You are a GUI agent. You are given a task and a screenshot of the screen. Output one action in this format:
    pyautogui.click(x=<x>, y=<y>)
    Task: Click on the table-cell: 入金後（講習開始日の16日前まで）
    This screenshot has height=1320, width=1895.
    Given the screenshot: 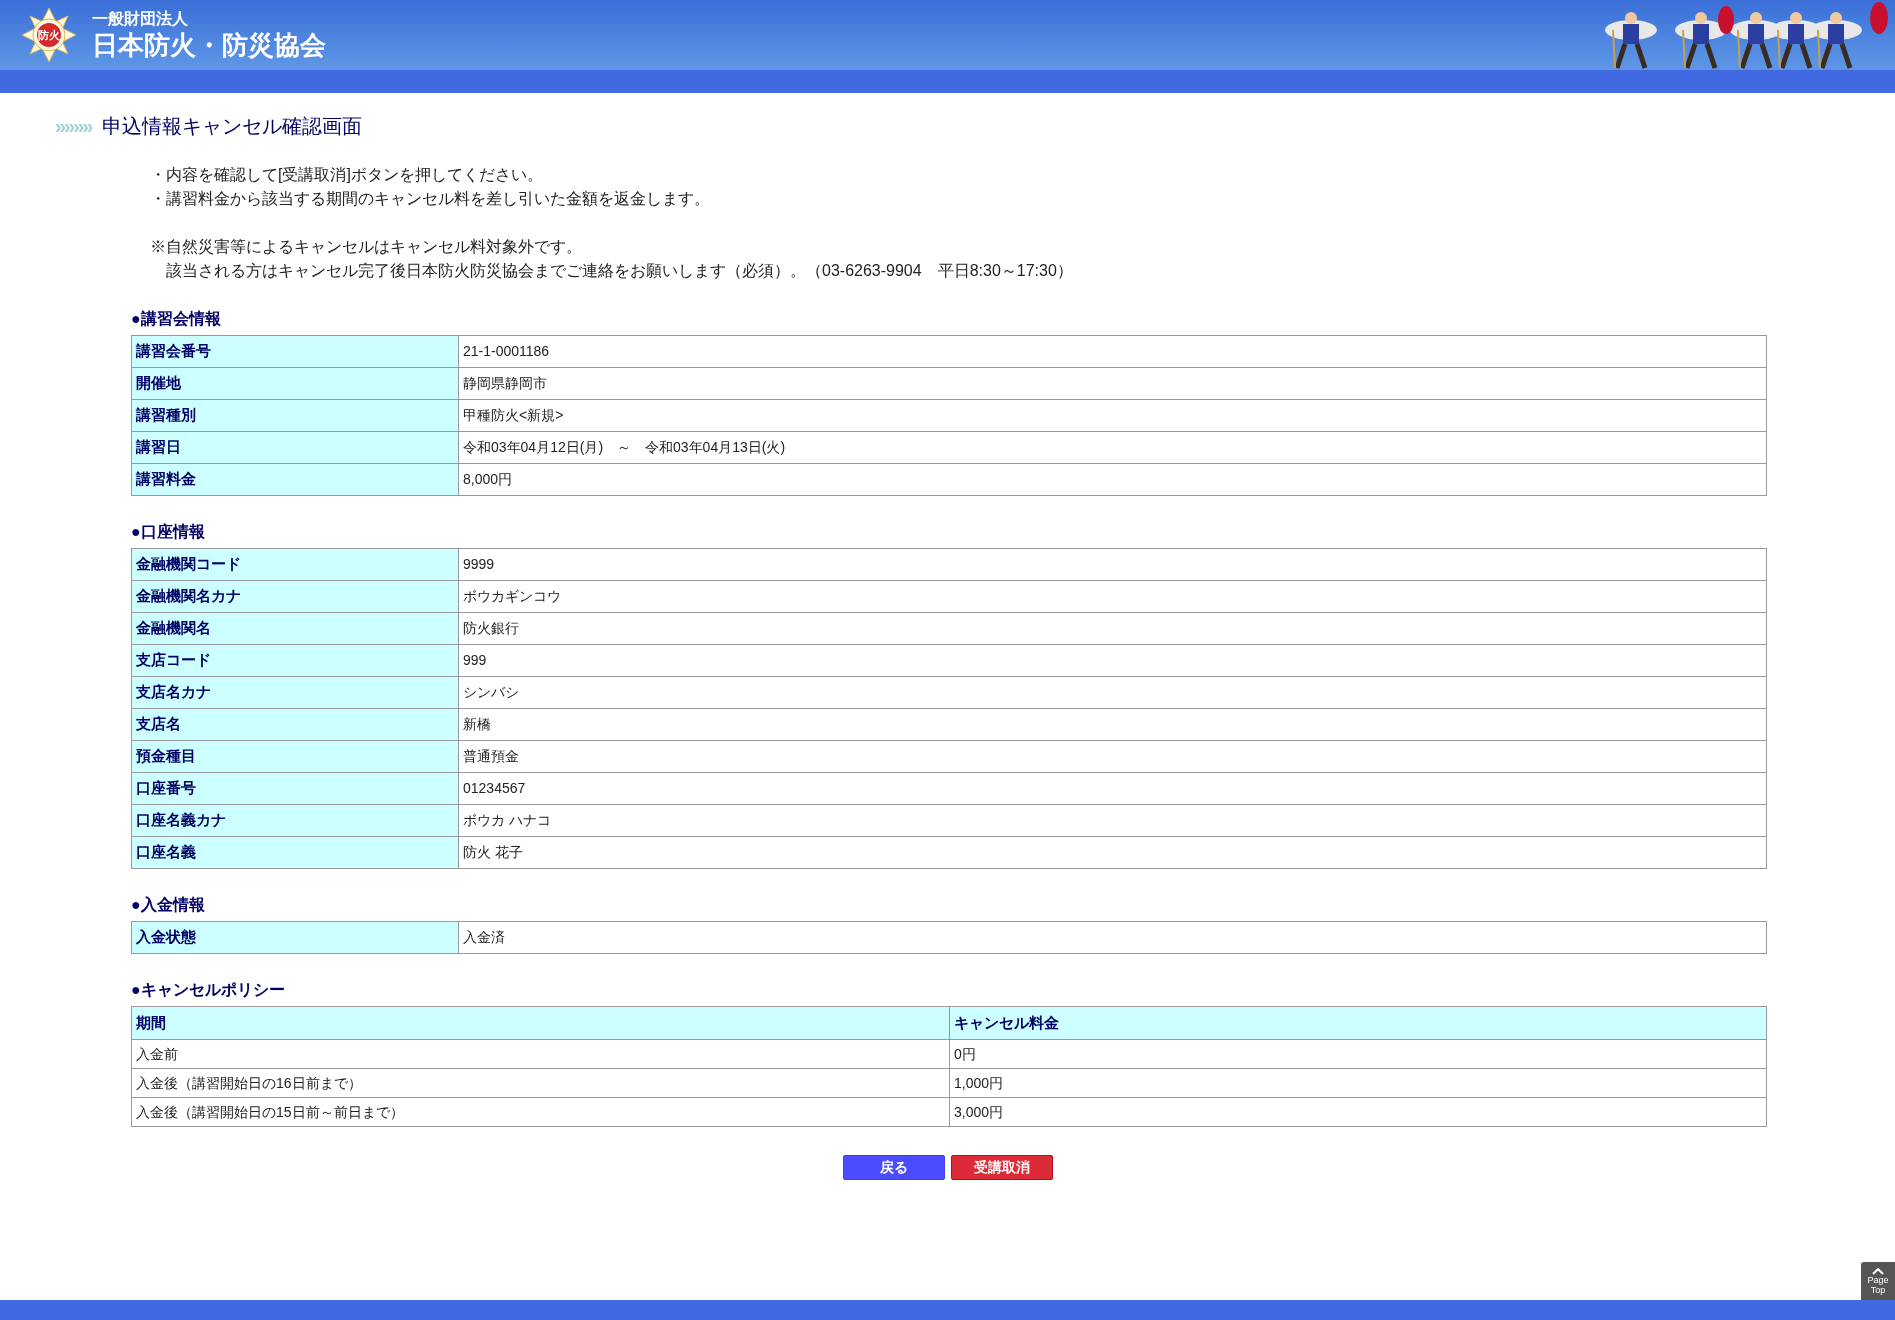 What is the action you would take?
    pyautogui.click(x=540, y=1083)
    